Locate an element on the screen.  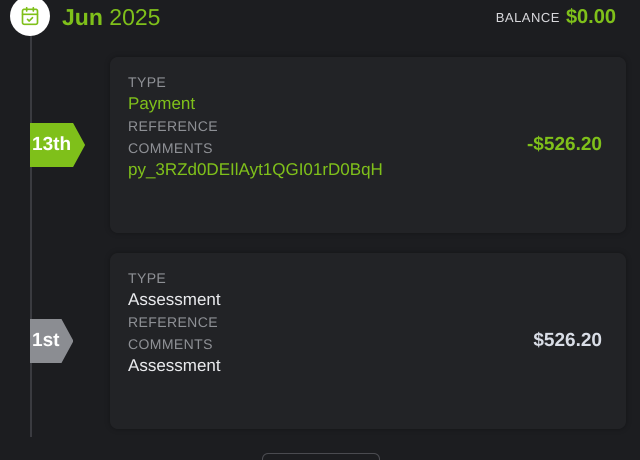
date-tag: 1st is located at coordinates (52, 341).